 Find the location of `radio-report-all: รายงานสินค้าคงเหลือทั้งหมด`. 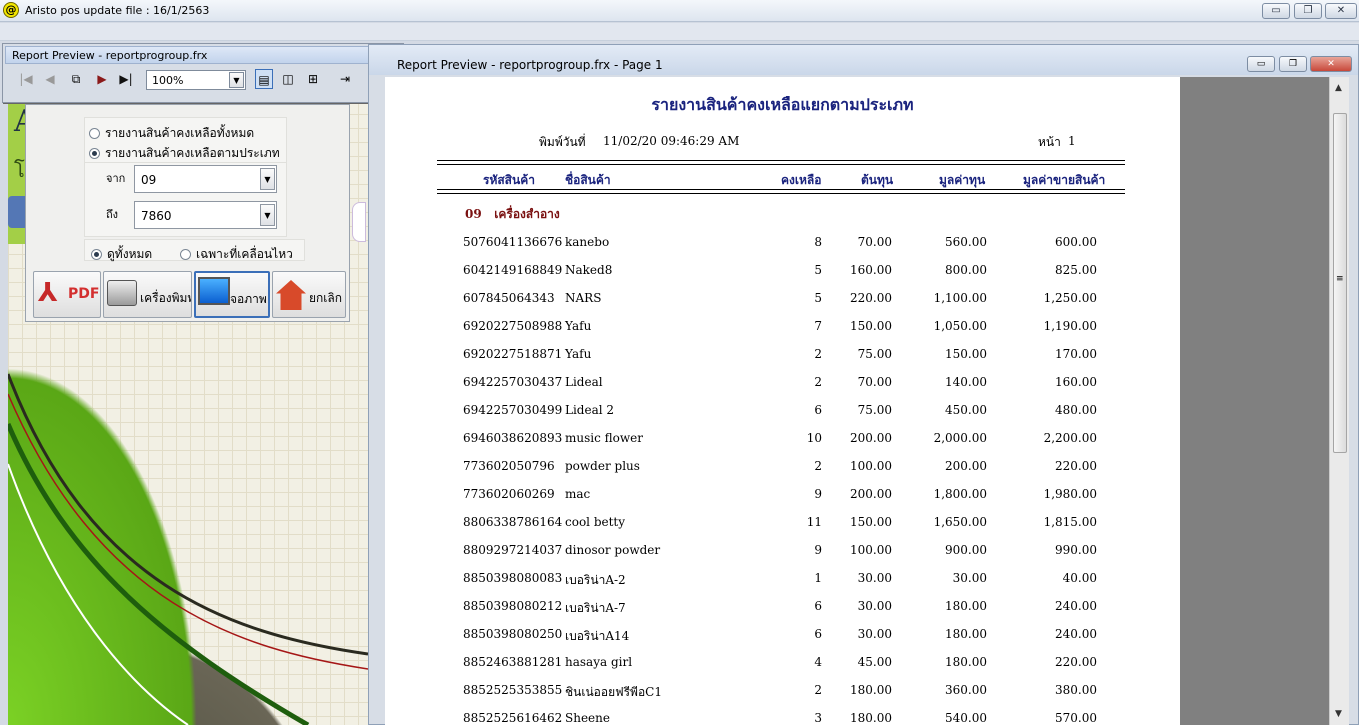

radio-report-all: รายงานสินค้าคงเหลือทั้งหมด is located at coordinates (171, 133).